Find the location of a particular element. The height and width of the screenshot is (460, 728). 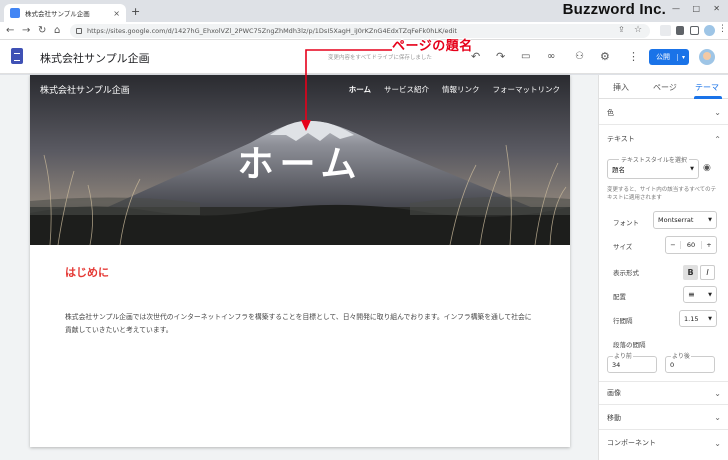

align-left-icon: ≡ is located at coordinates (691, 294).